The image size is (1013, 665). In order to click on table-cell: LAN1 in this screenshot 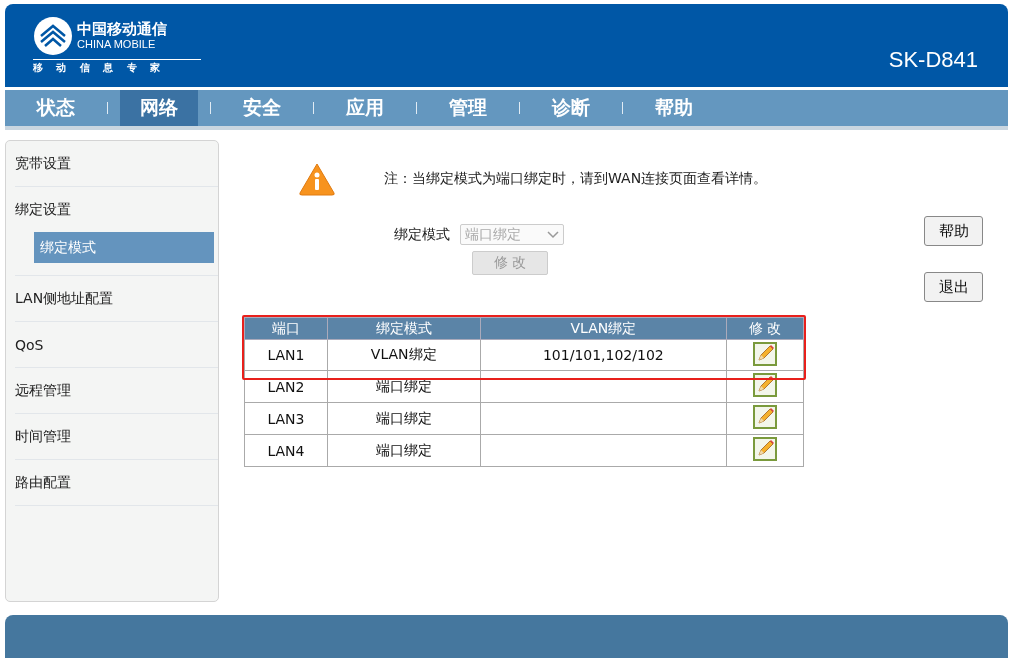, I will do `click(286, 355)`.